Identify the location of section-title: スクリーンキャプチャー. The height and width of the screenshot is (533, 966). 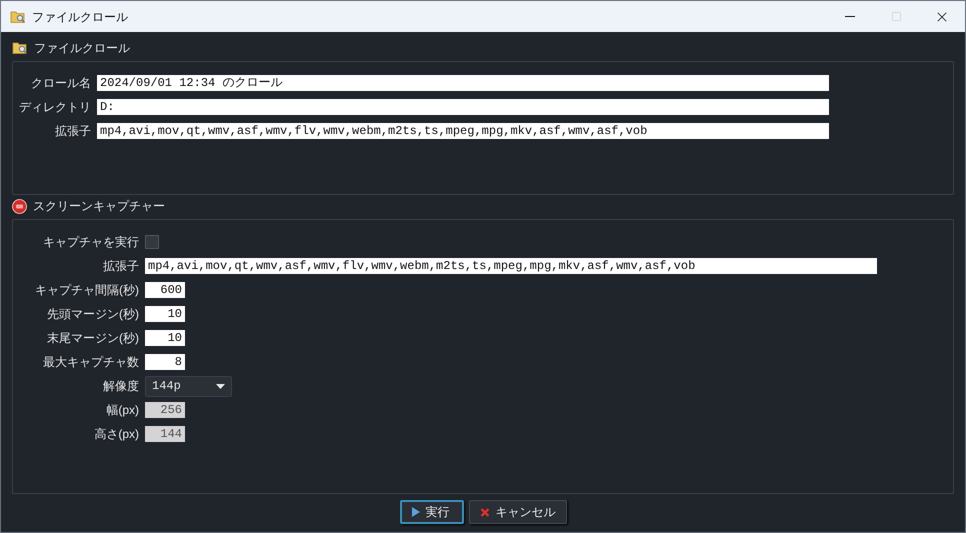
(99, 206).